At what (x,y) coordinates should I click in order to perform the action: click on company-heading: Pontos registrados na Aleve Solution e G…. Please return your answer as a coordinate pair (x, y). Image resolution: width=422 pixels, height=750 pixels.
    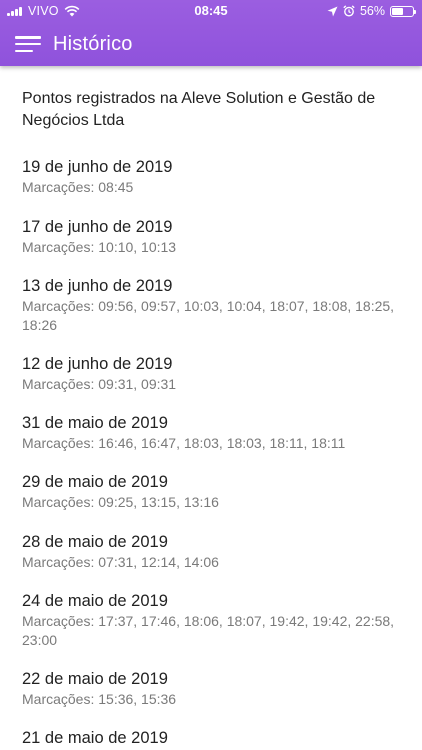
    Looking at the image, I should click on (199, 109).